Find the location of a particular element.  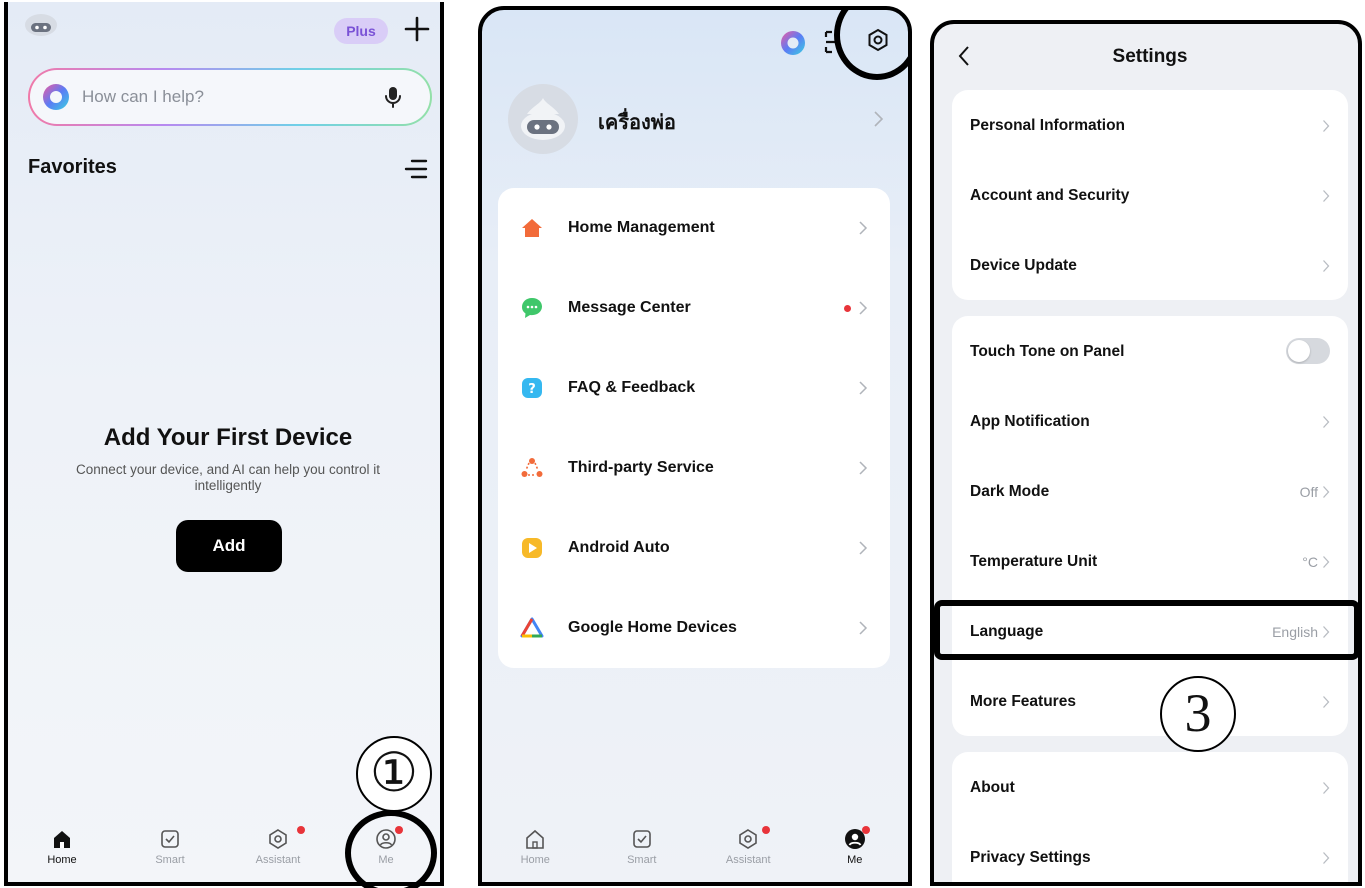

plus-badge: Plus is located at coordinates (361, 31).